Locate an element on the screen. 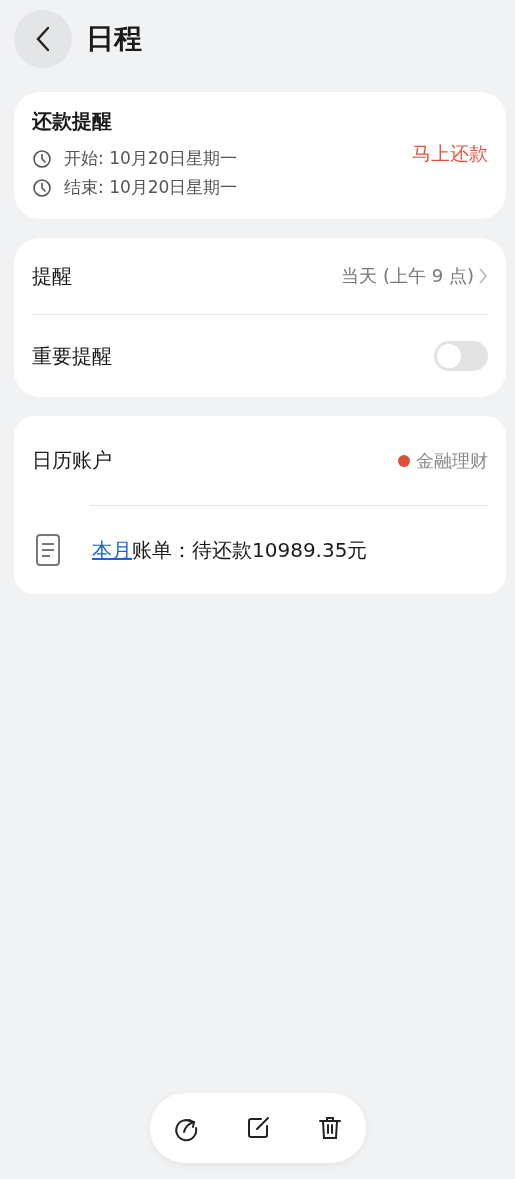 The width and height of the screenshot is (515, 1179). reminder-value: 当天 (上午 9 点) is located at coordinates (414, 276).